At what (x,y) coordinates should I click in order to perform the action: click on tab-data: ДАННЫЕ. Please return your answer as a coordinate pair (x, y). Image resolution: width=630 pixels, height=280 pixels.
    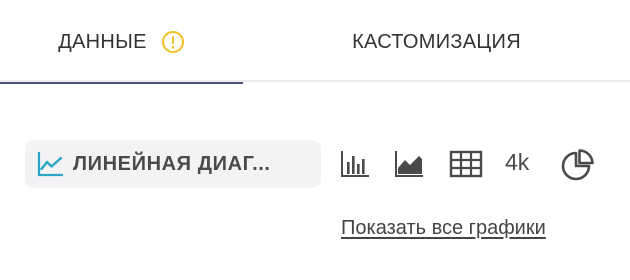
    Looking at the image, I should click on (121, 42).